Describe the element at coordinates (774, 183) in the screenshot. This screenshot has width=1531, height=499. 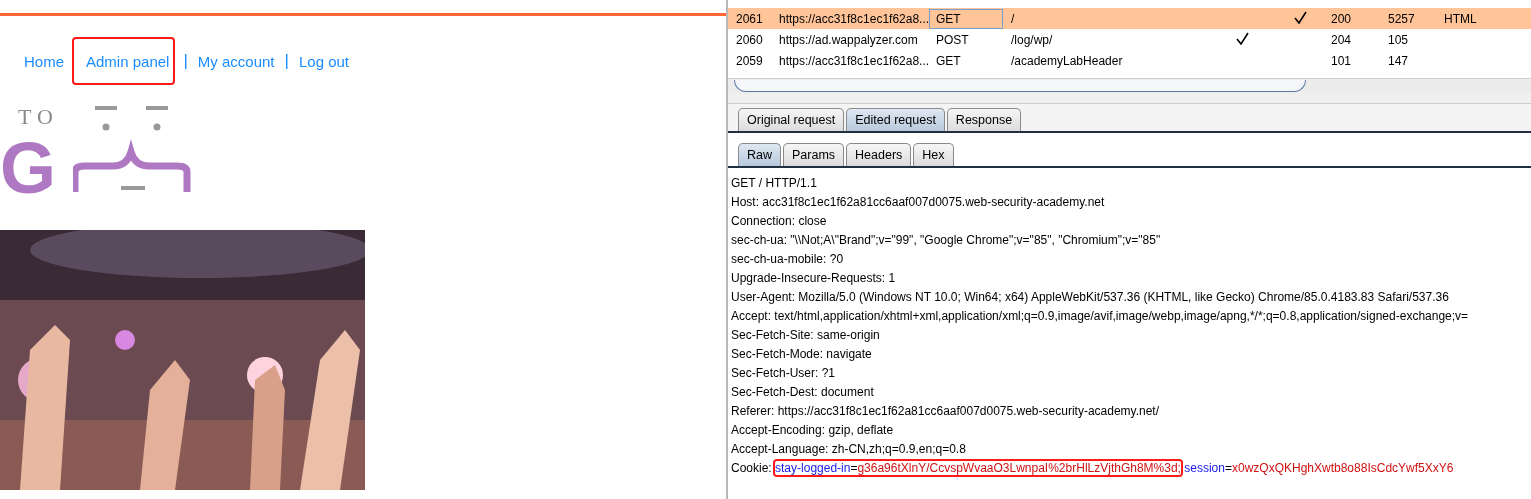
I see `request-line: GET / HTTP/1.1` at that location.